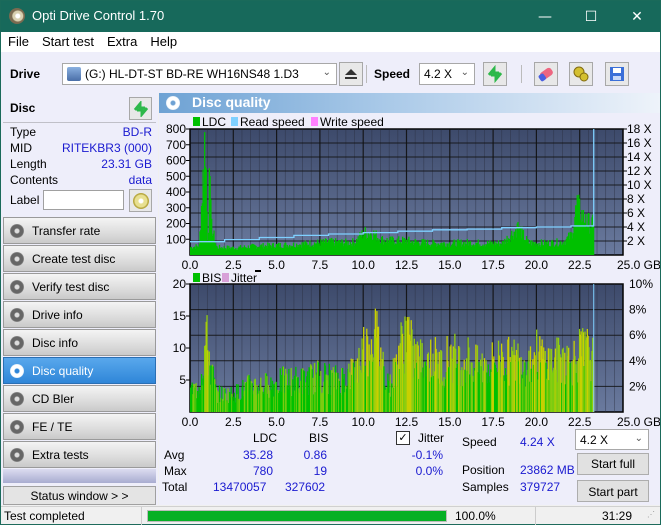  I want to click on disc-refresh-button, so click(140, 108).